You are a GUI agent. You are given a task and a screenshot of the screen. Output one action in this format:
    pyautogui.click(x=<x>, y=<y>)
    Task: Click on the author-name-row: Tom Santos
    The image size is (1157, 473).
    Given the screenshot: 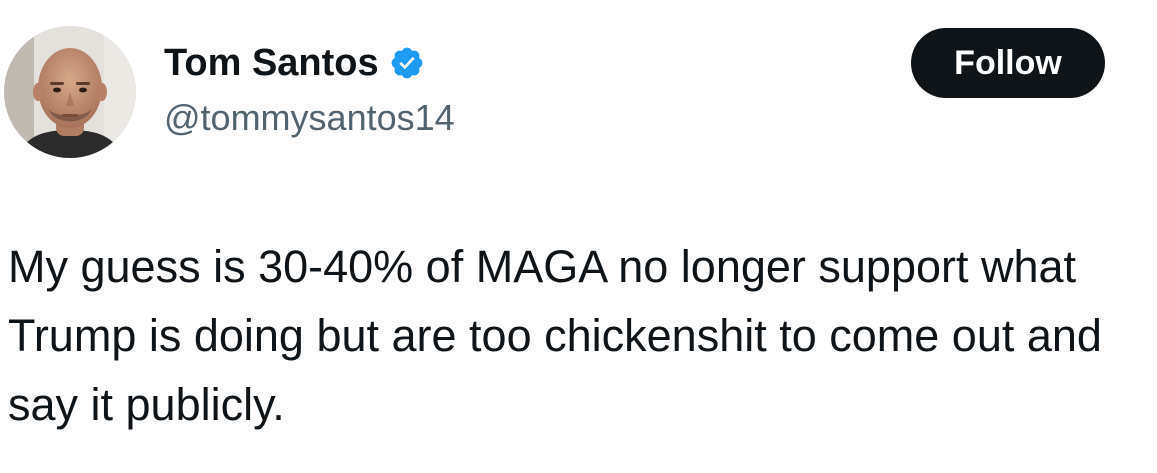 What is the action you would take?
    pyautogui.click(x=294, y=63)
    